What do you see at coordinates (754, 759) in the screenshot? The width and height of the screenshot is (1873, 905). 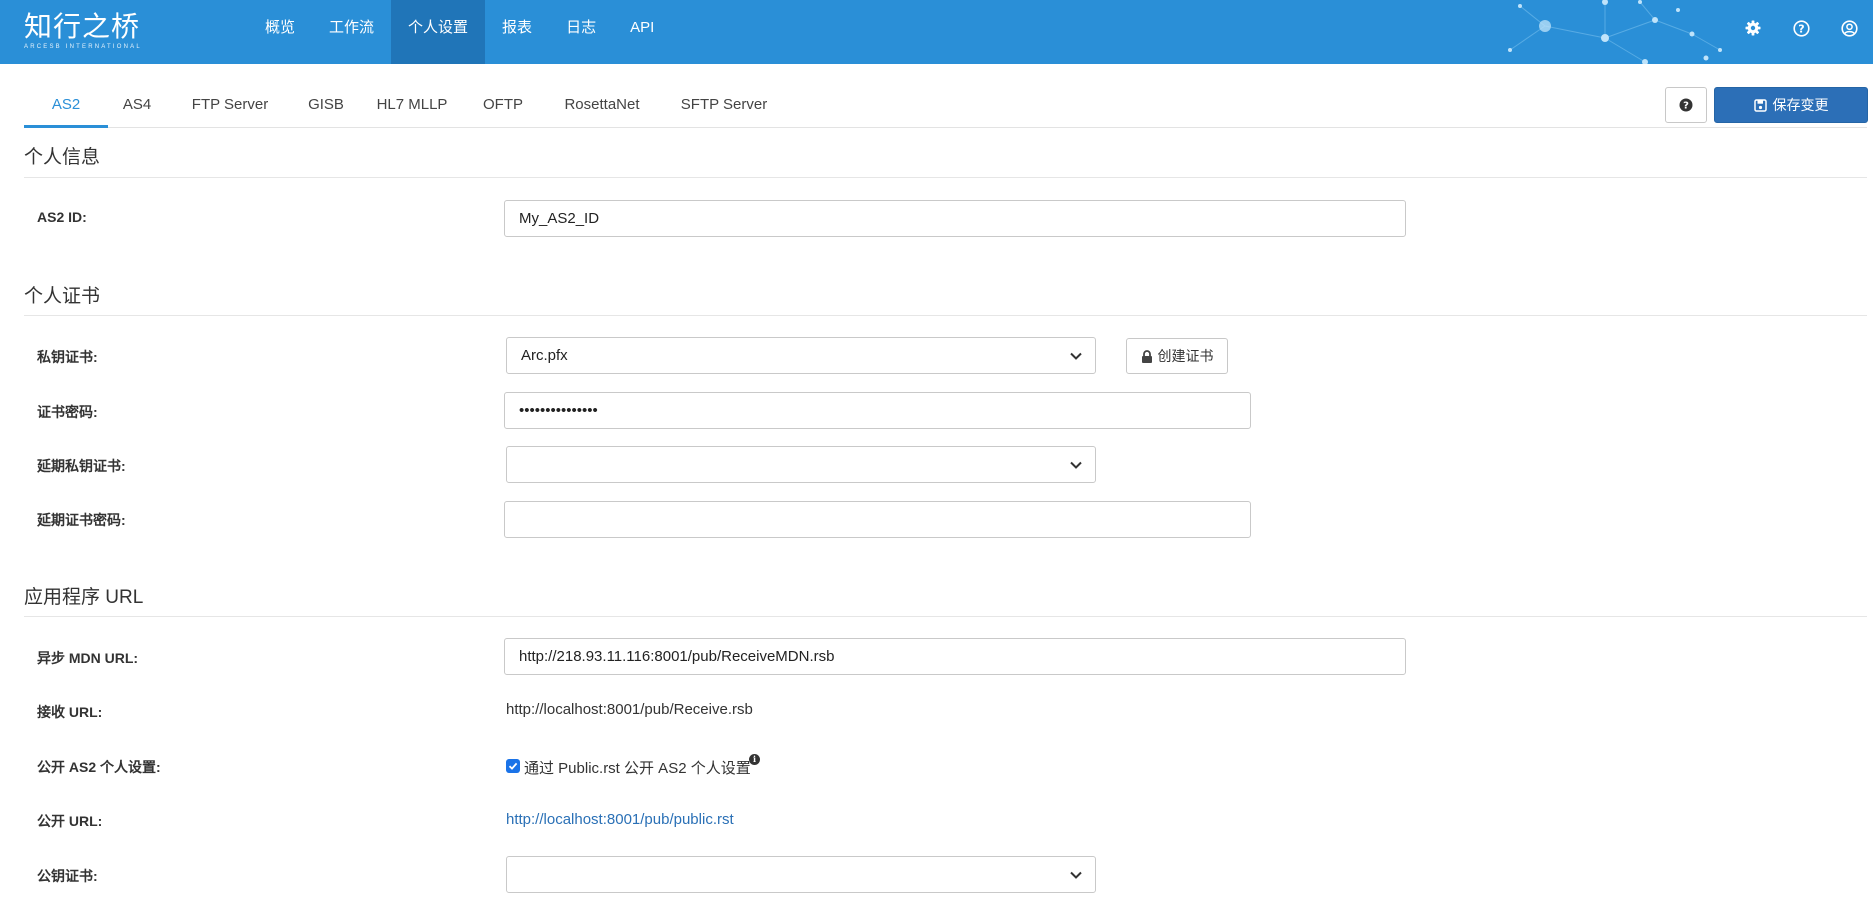 I see `info-icon: i` at bounding box center [754, 759].